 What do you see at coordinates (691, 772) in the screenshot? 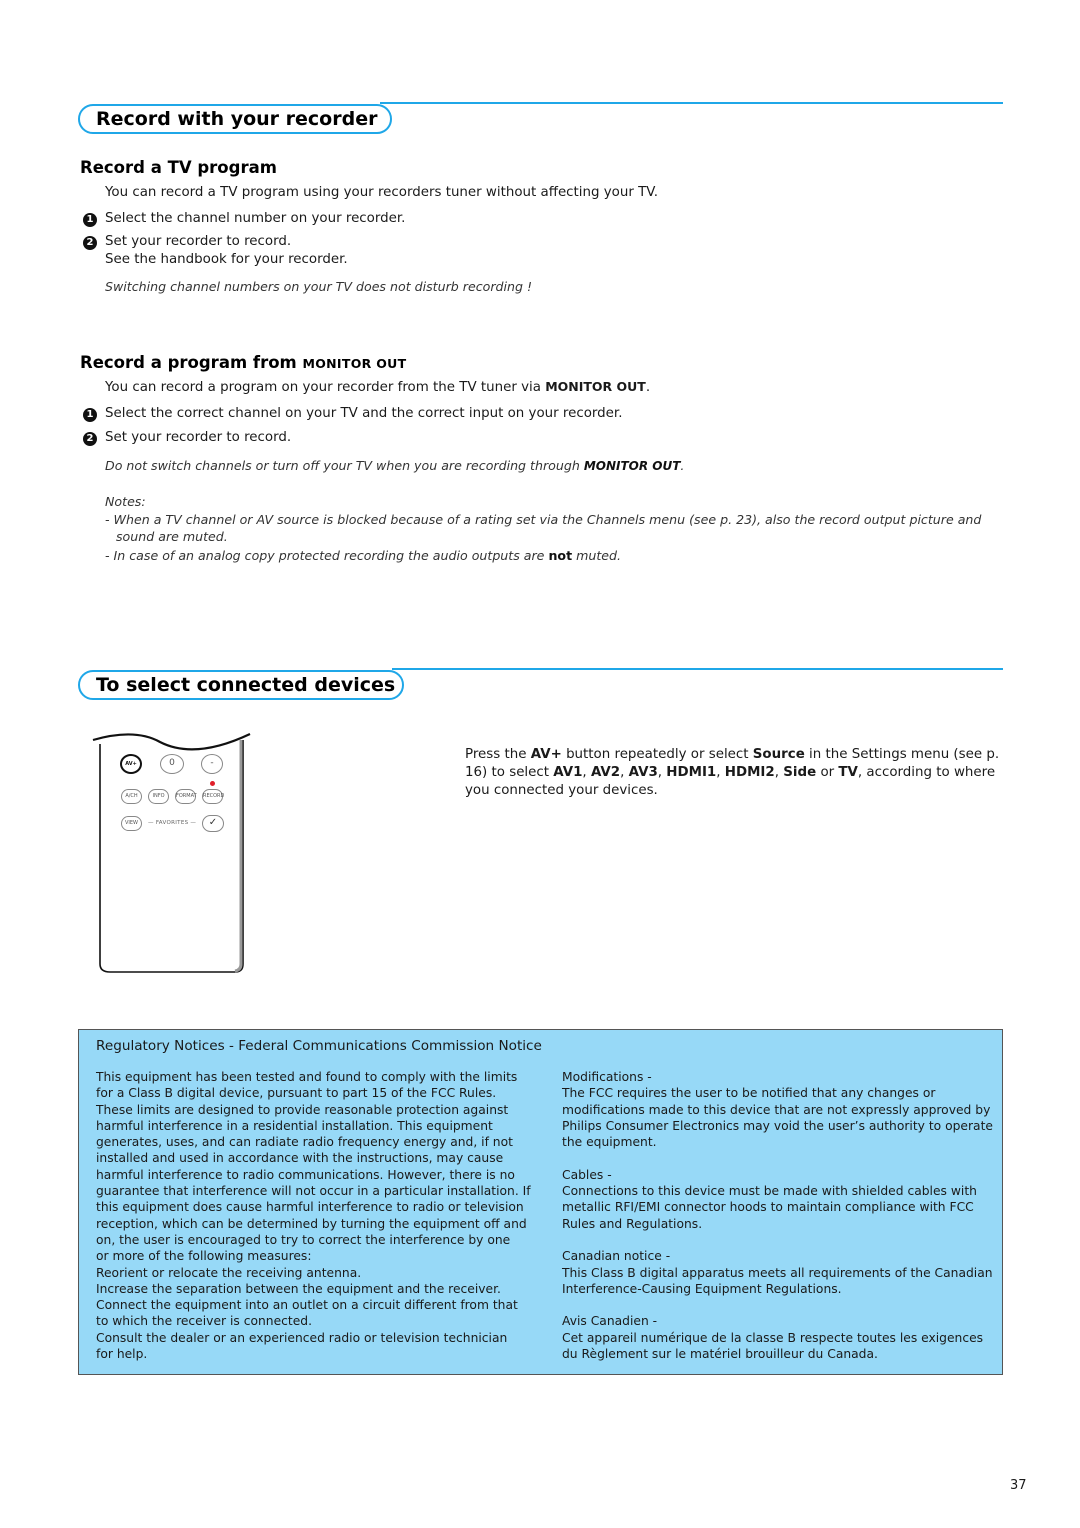
I see `text-emph: HDMI1` at bounding box center [691, 772].